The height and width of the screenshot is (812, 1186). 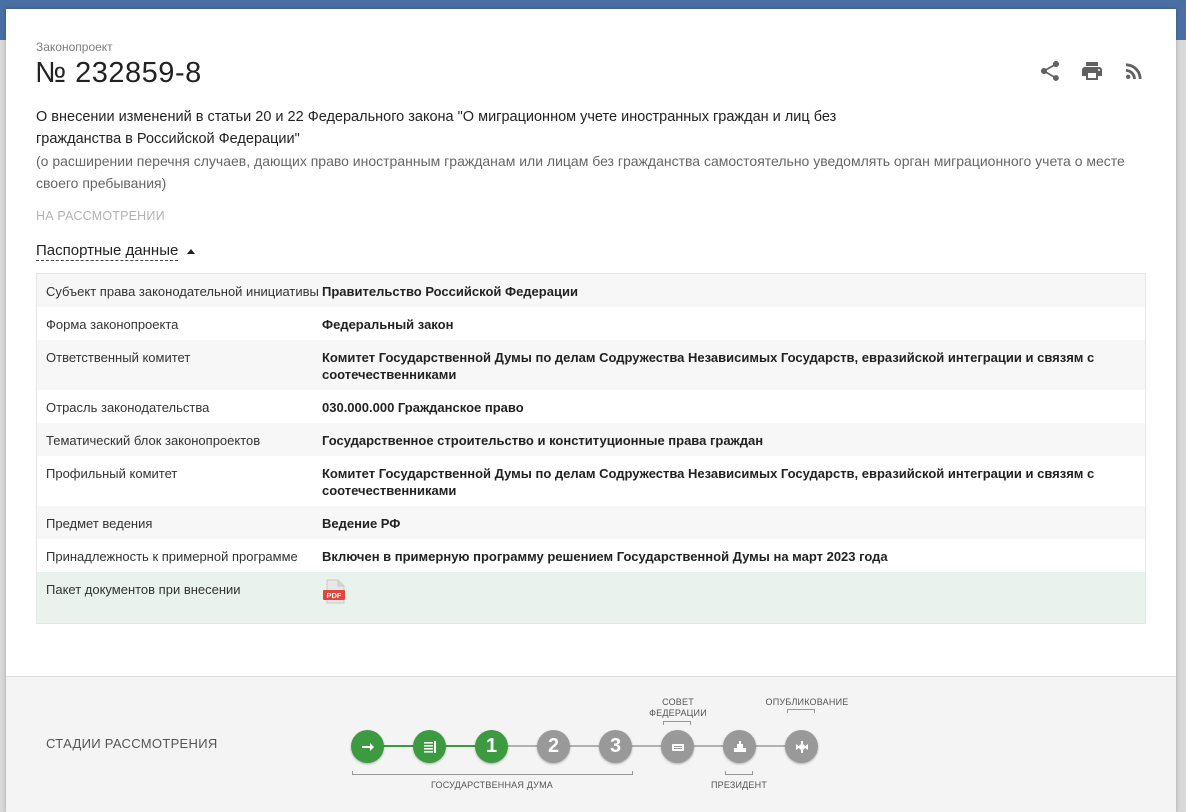 I want to click on header-actions, so click(x=1092, y=71).